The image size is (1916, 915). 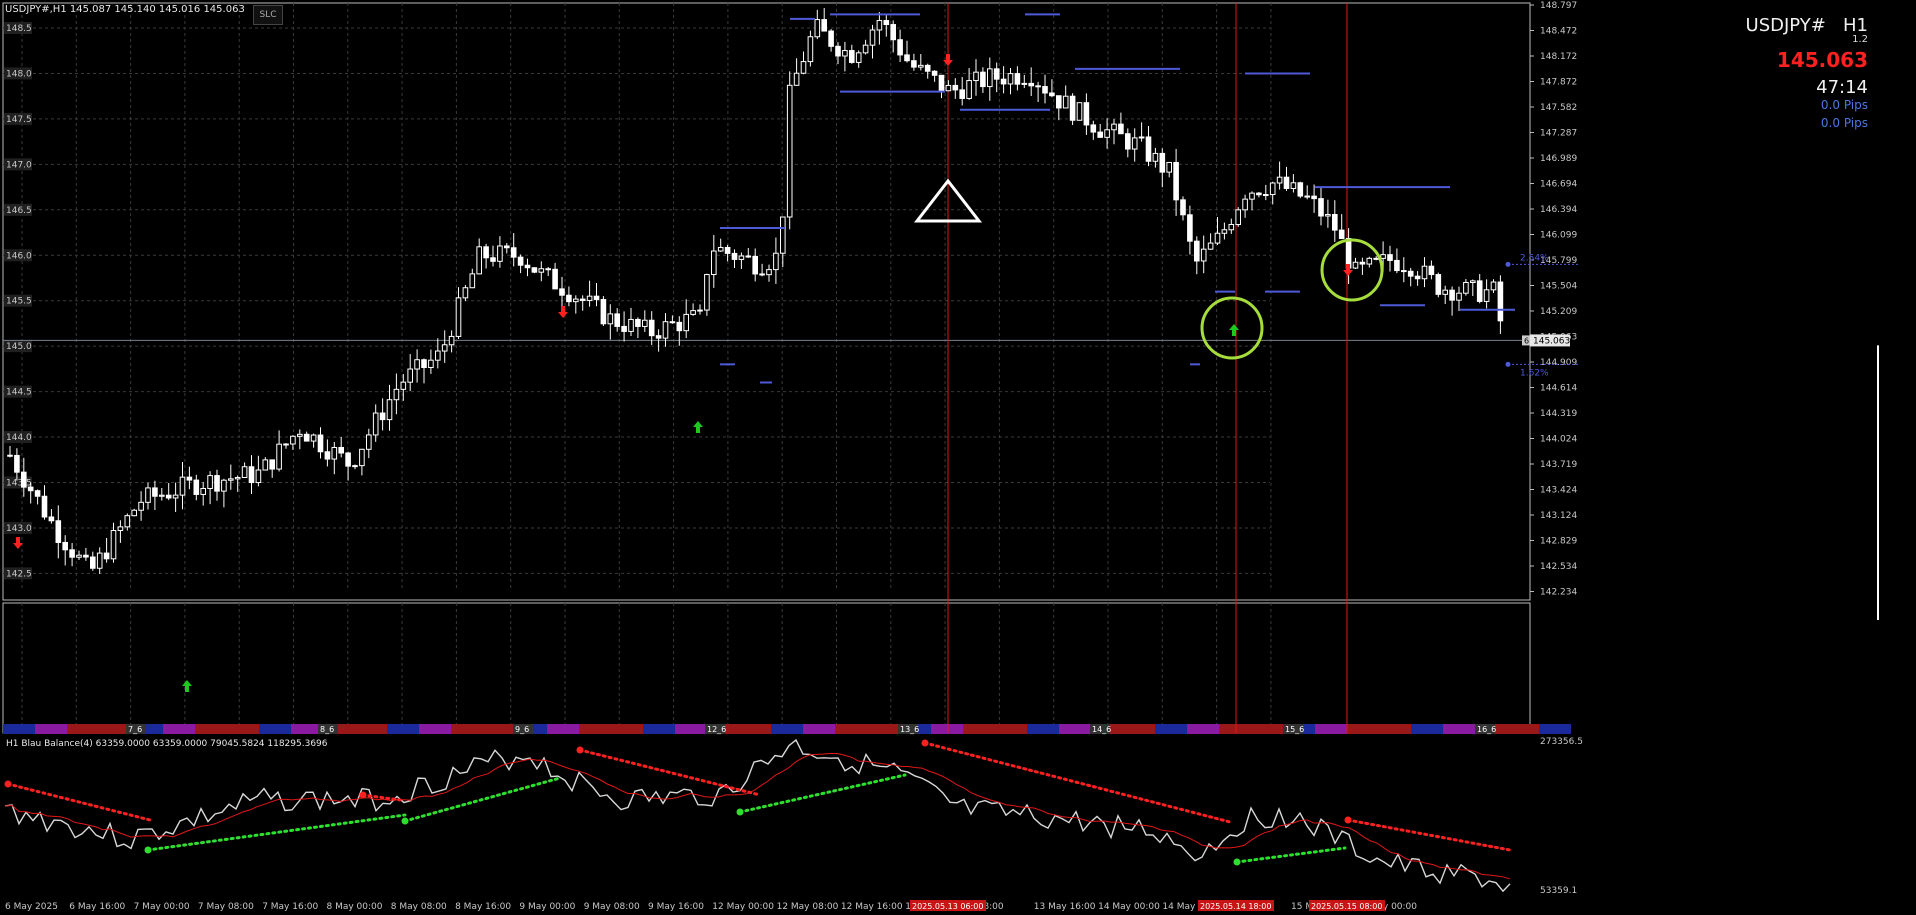 What do you see at coordinates (1558, 108) in the screenshot?
I see `price-axis-label: 147.582` at bounding box center [1558, 108].